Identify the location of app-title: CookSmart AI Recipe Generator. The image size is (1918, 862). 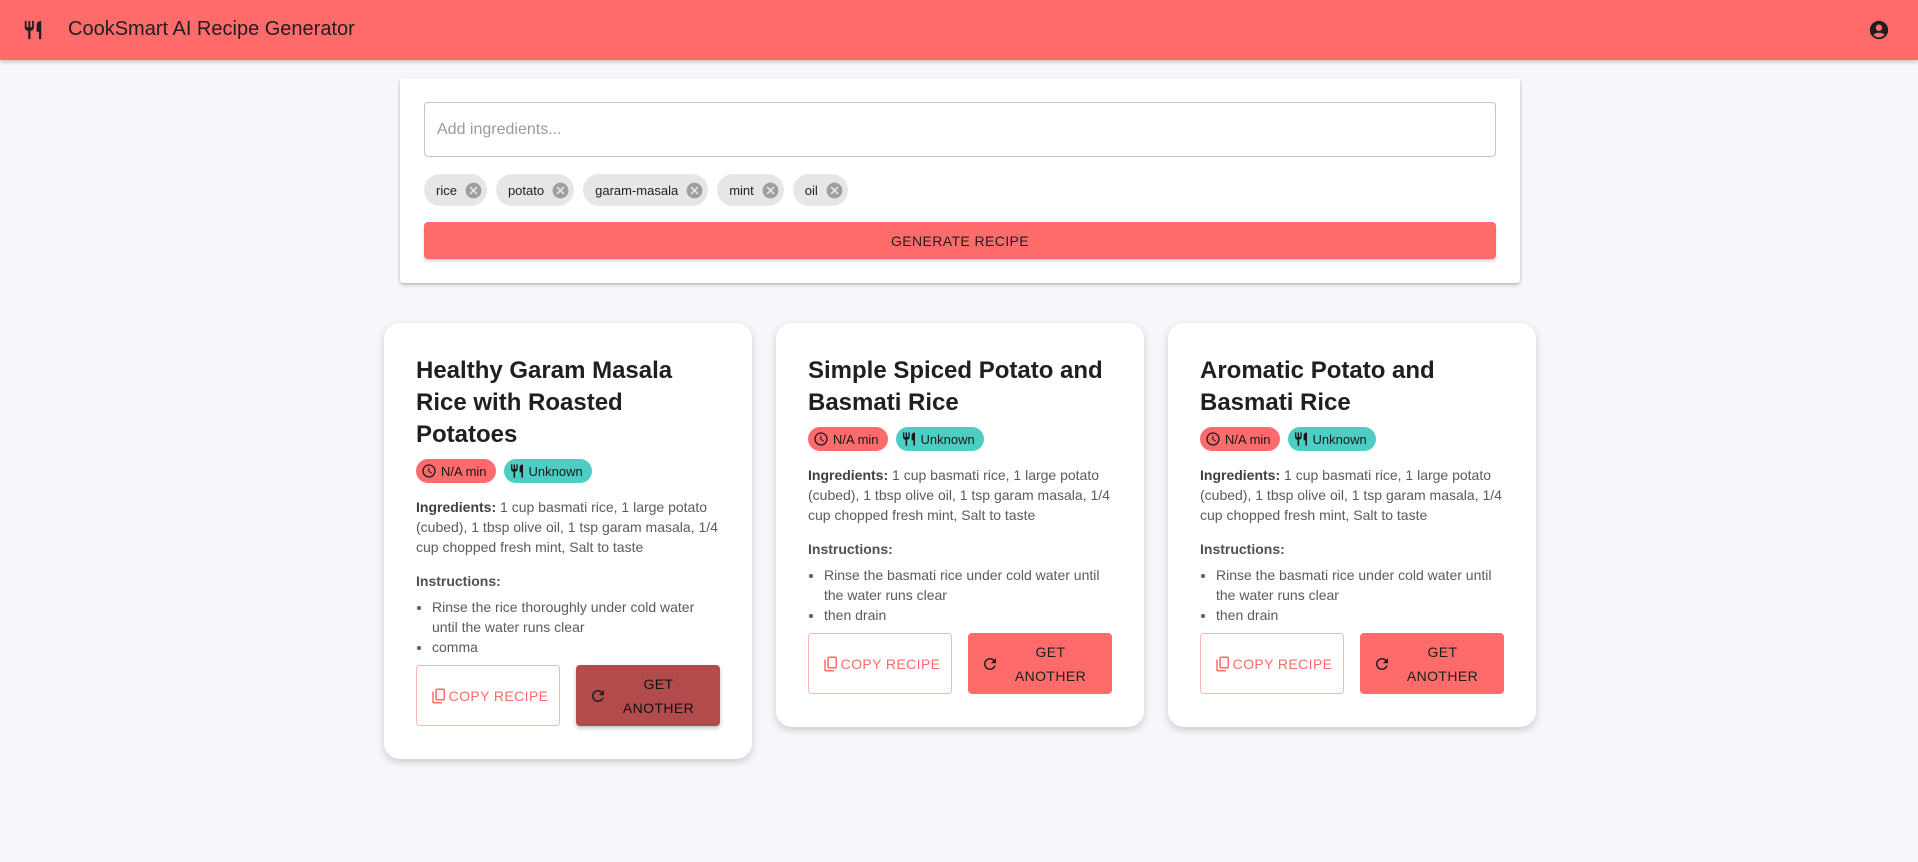
(211, 29).